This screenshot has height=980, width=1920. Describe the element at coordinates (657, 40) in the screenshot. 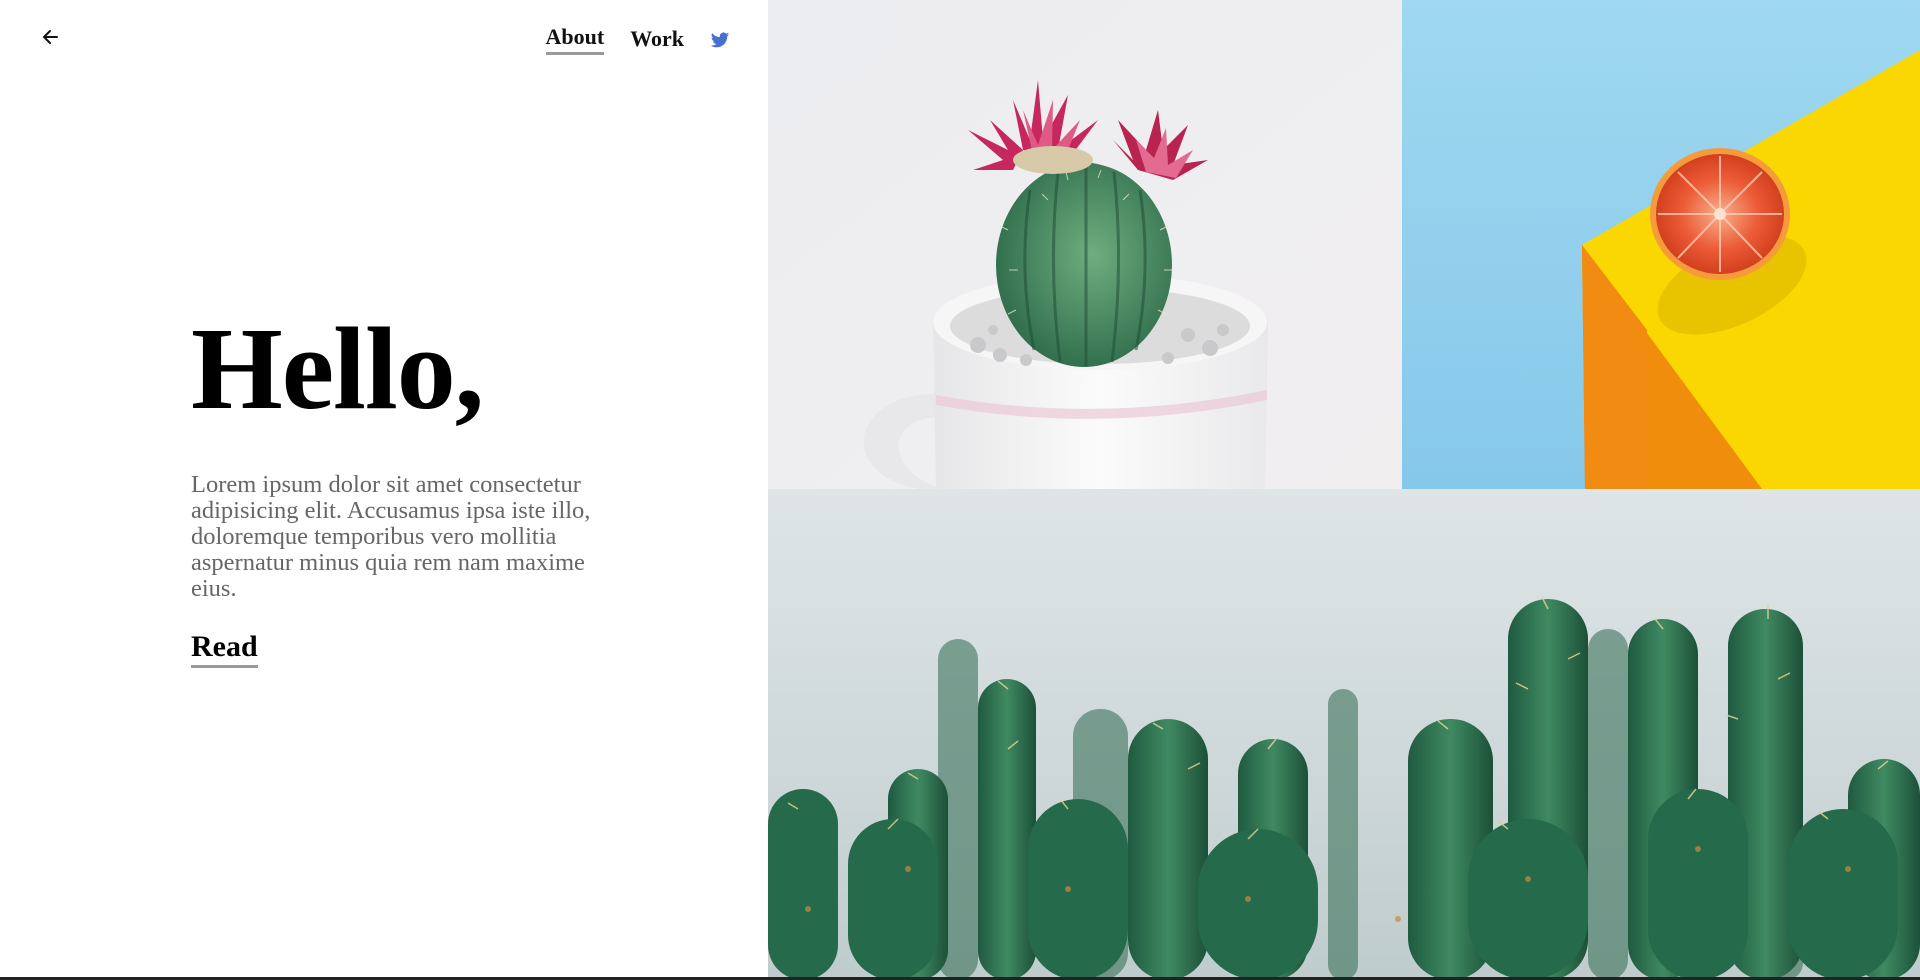

I see `nav-link-work: Work` at that location.